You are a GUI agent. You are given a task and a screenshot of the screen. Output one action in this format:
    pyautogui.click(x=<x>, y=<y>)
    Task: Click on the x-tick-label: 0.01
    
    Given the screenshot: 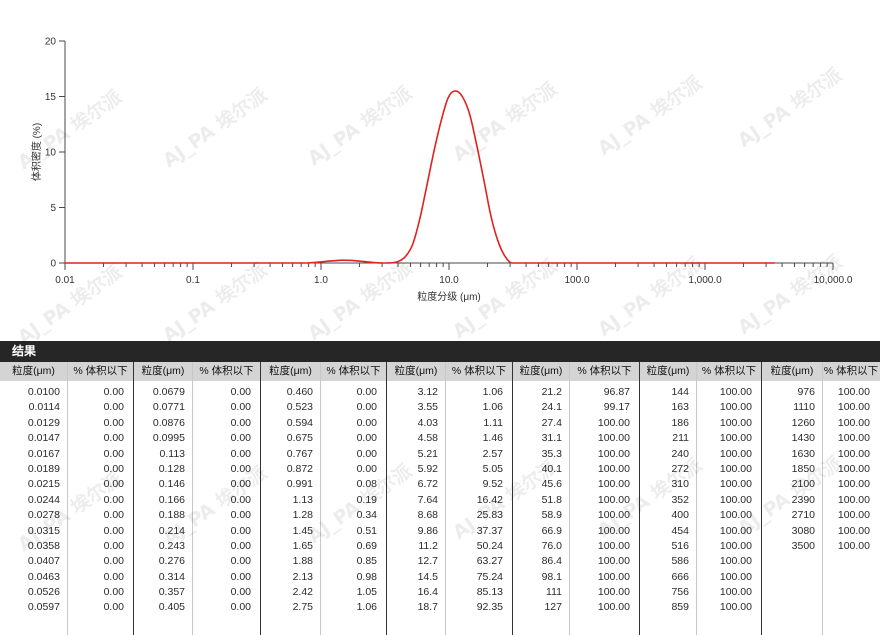 What is the action you would take?
    pyautogui.click(x=65, y=280)
    